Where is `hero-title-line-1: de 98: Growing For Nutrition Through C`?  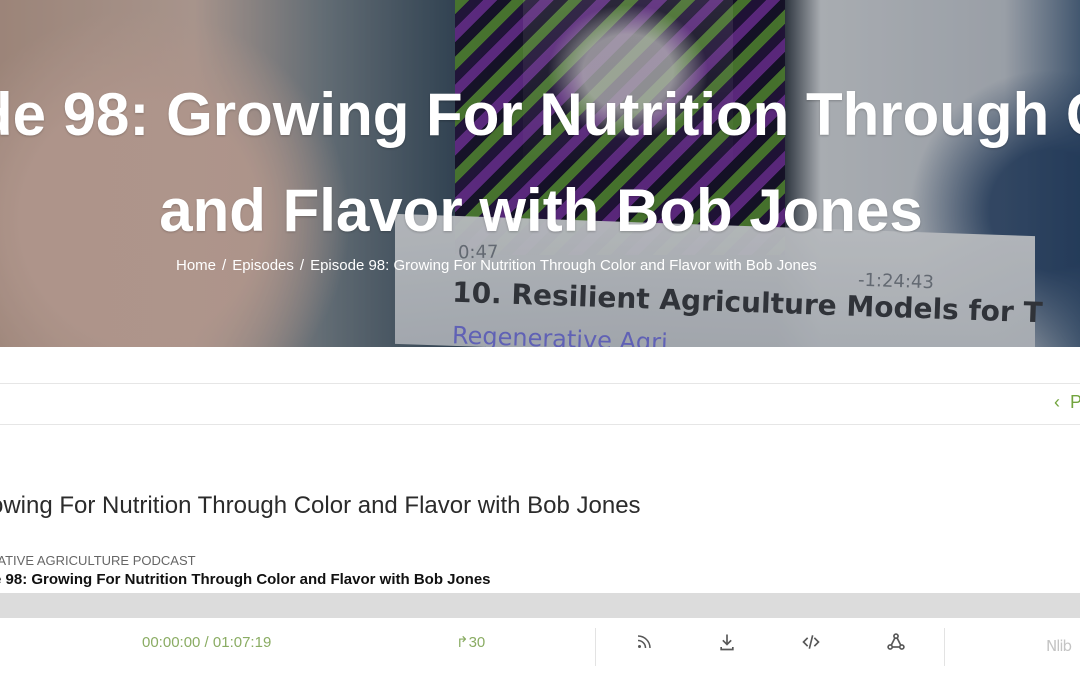
hero-title-line-1: de 98: Growing For Nutrition Through C is located at coordinates (540, 114).